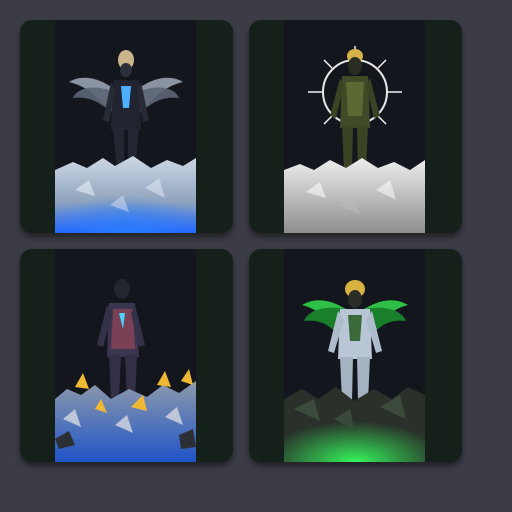  I want to click on winged-figure-green-artwork, so click(354, 355).